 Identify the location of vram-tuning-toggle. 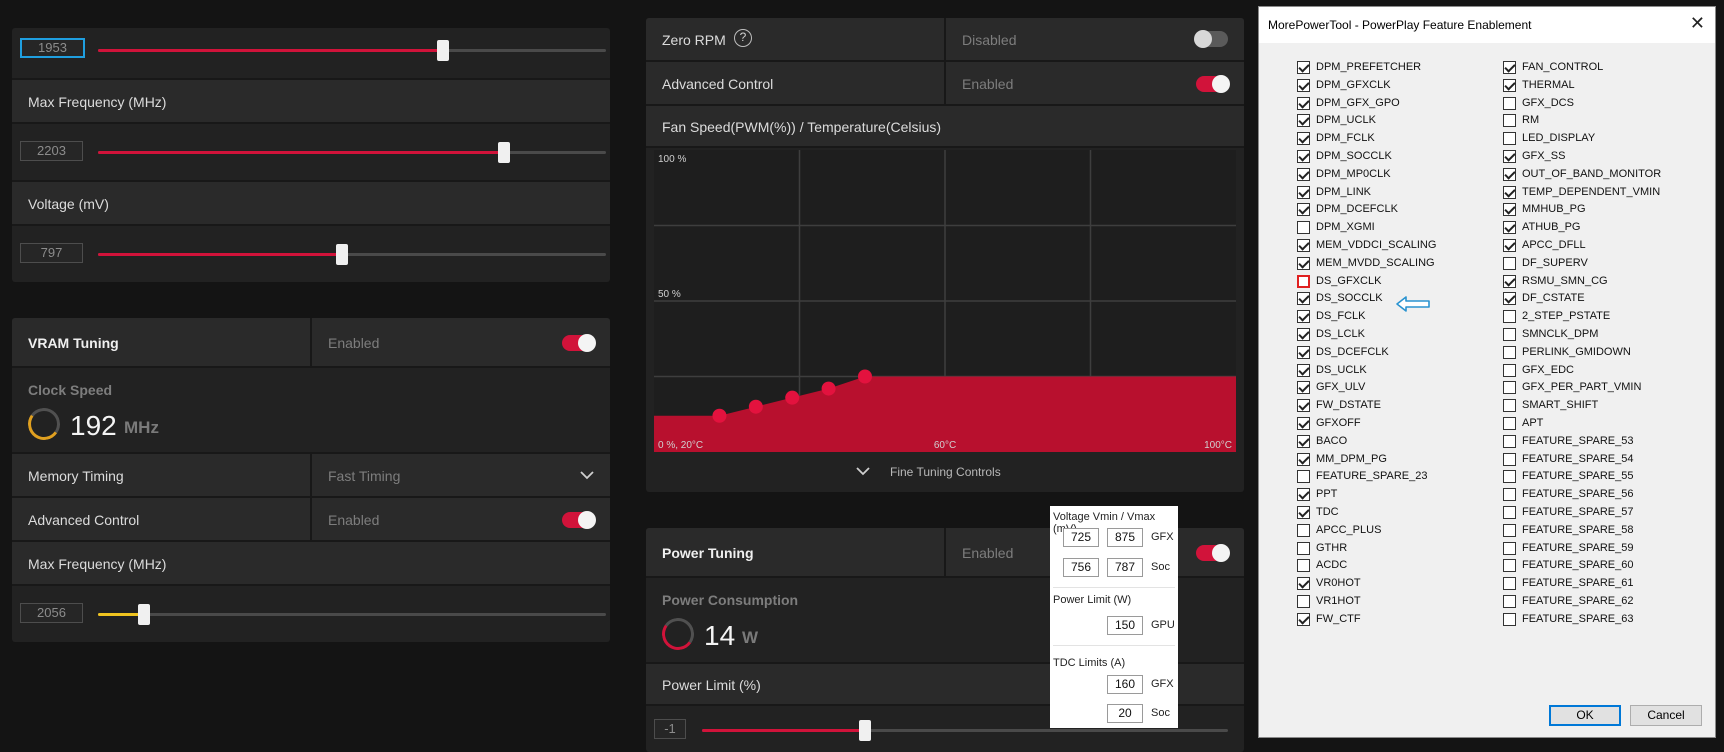
(579, 343).